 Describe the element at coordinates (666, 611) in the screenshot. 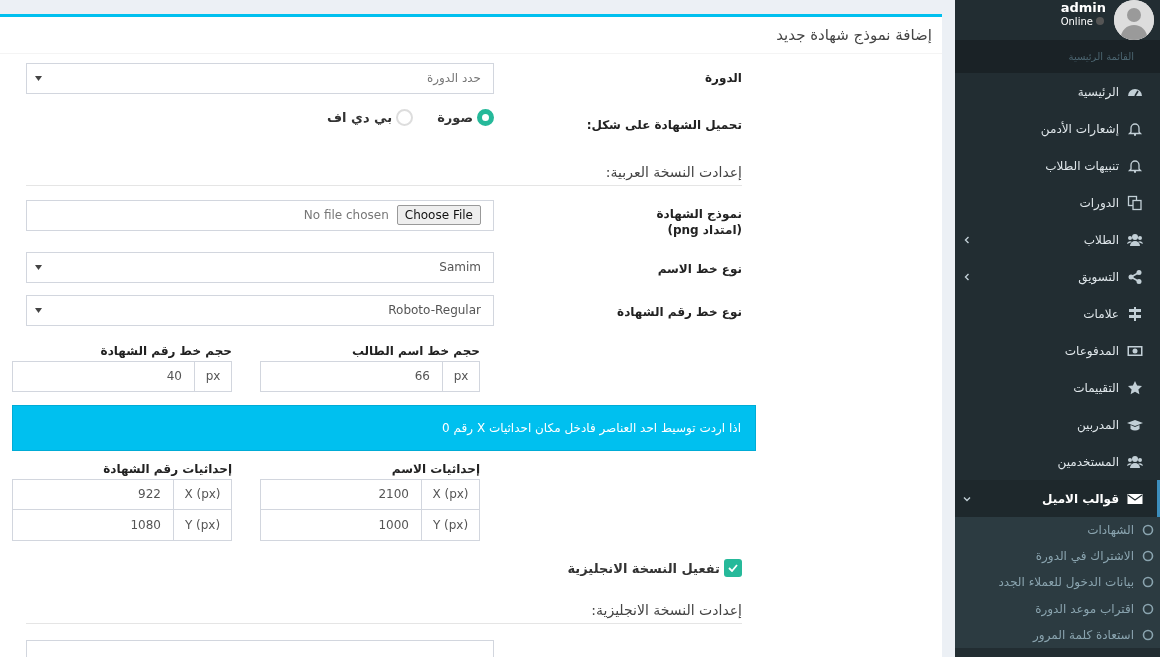

I see `section-title: إعدادت النسخة الانجليزية:` at that location.